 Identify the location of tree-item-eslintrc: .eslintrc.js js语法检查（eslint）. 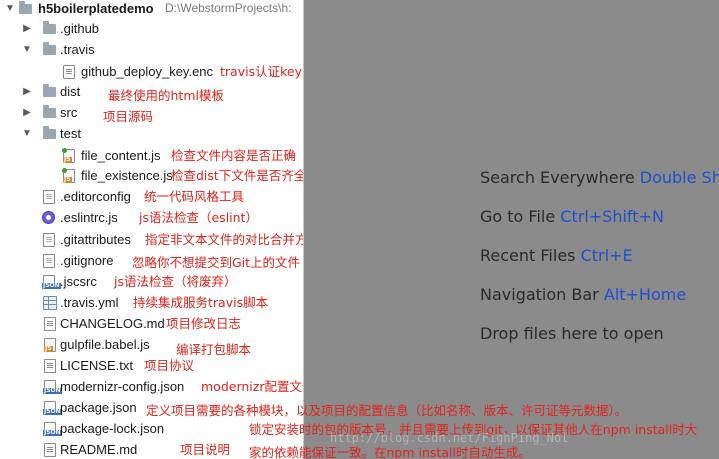
(151, 217).